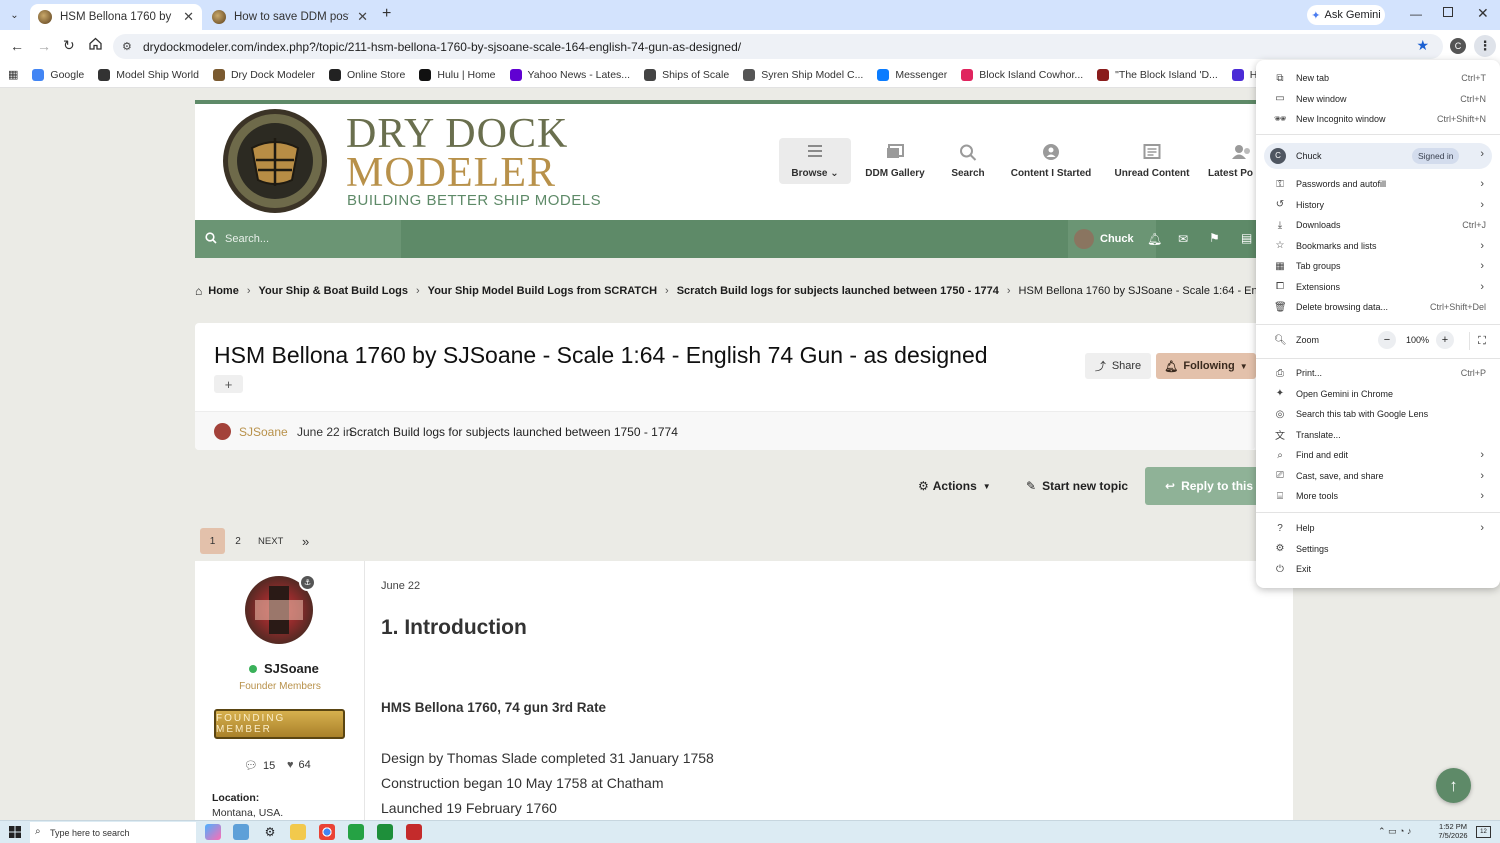  What do you see at coordinates (1378, 373) in the screenshot?
I see `menu-item-print: ⎙ Print... Ctrl+P` at bounding box center [1378, 373].